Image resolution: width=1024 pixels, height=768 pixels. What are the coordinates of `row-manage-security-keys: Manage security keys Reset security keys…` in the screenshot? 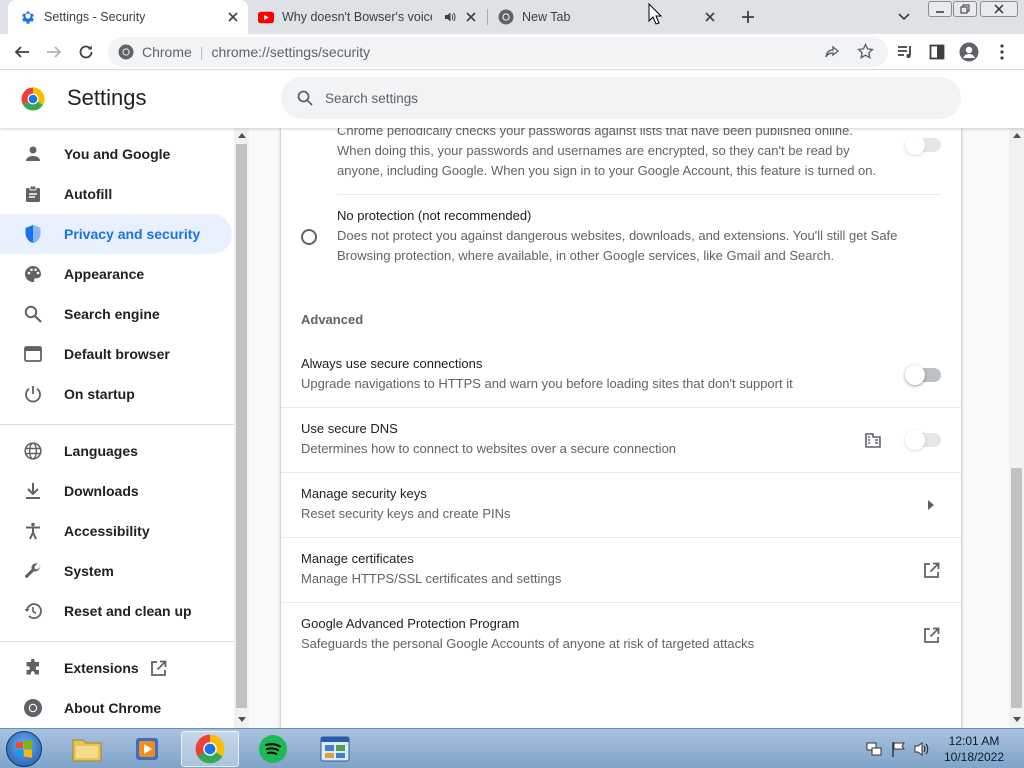 It's located at (621, 505).